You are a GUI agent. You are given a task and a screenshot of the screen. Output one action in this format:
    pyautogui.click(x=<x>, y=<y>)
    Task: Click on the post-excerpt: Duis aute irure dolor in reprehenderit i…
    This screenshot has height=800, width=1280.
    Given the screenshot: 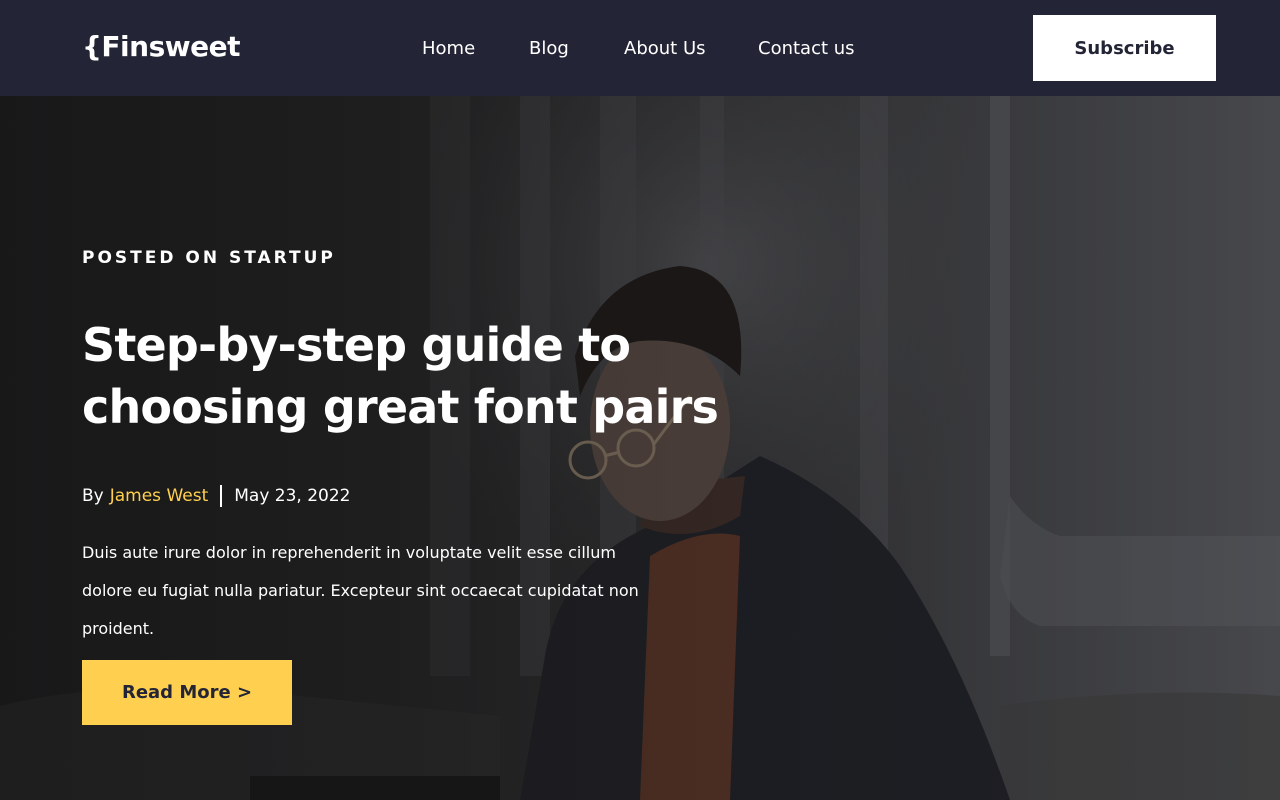 What is the action you would take?
    pyautogui.click(x=360, y=590)
    